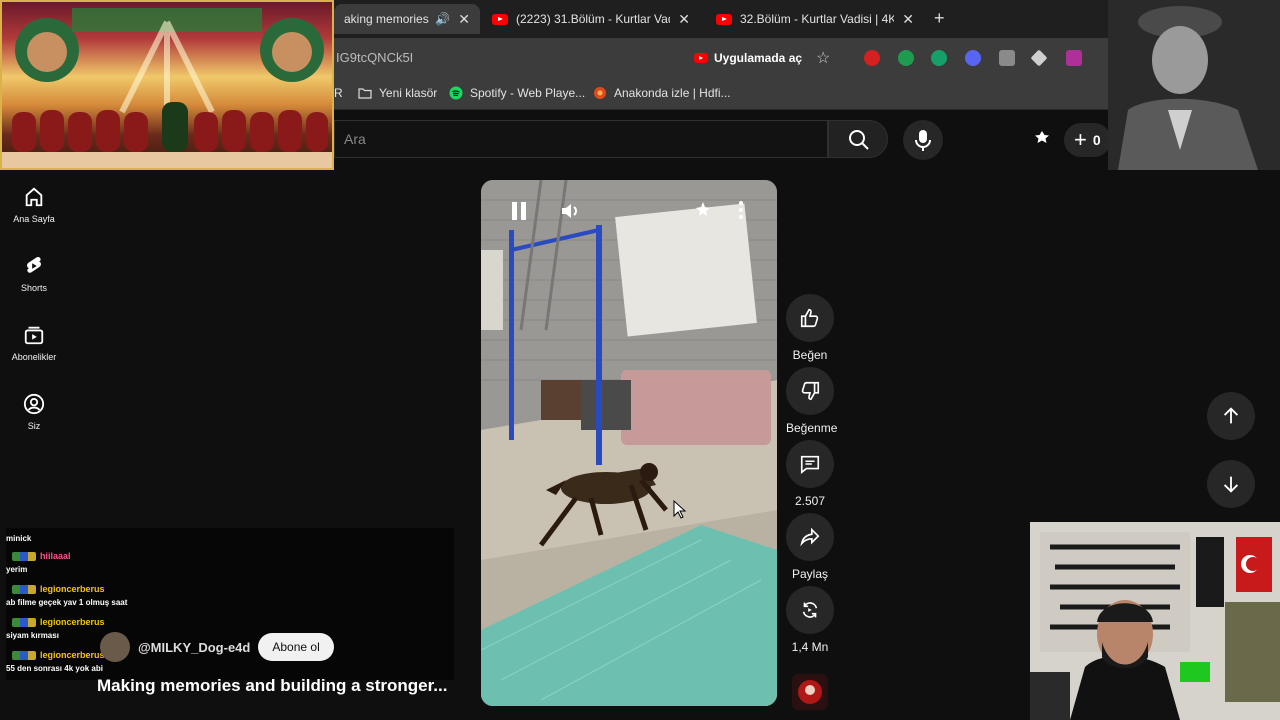 This screenshot has width=1280, height=720. What do you see at coordinates (810, 574) in the screenshot?
I see `share-label: Paylaş` at bounding box center [810, 574].